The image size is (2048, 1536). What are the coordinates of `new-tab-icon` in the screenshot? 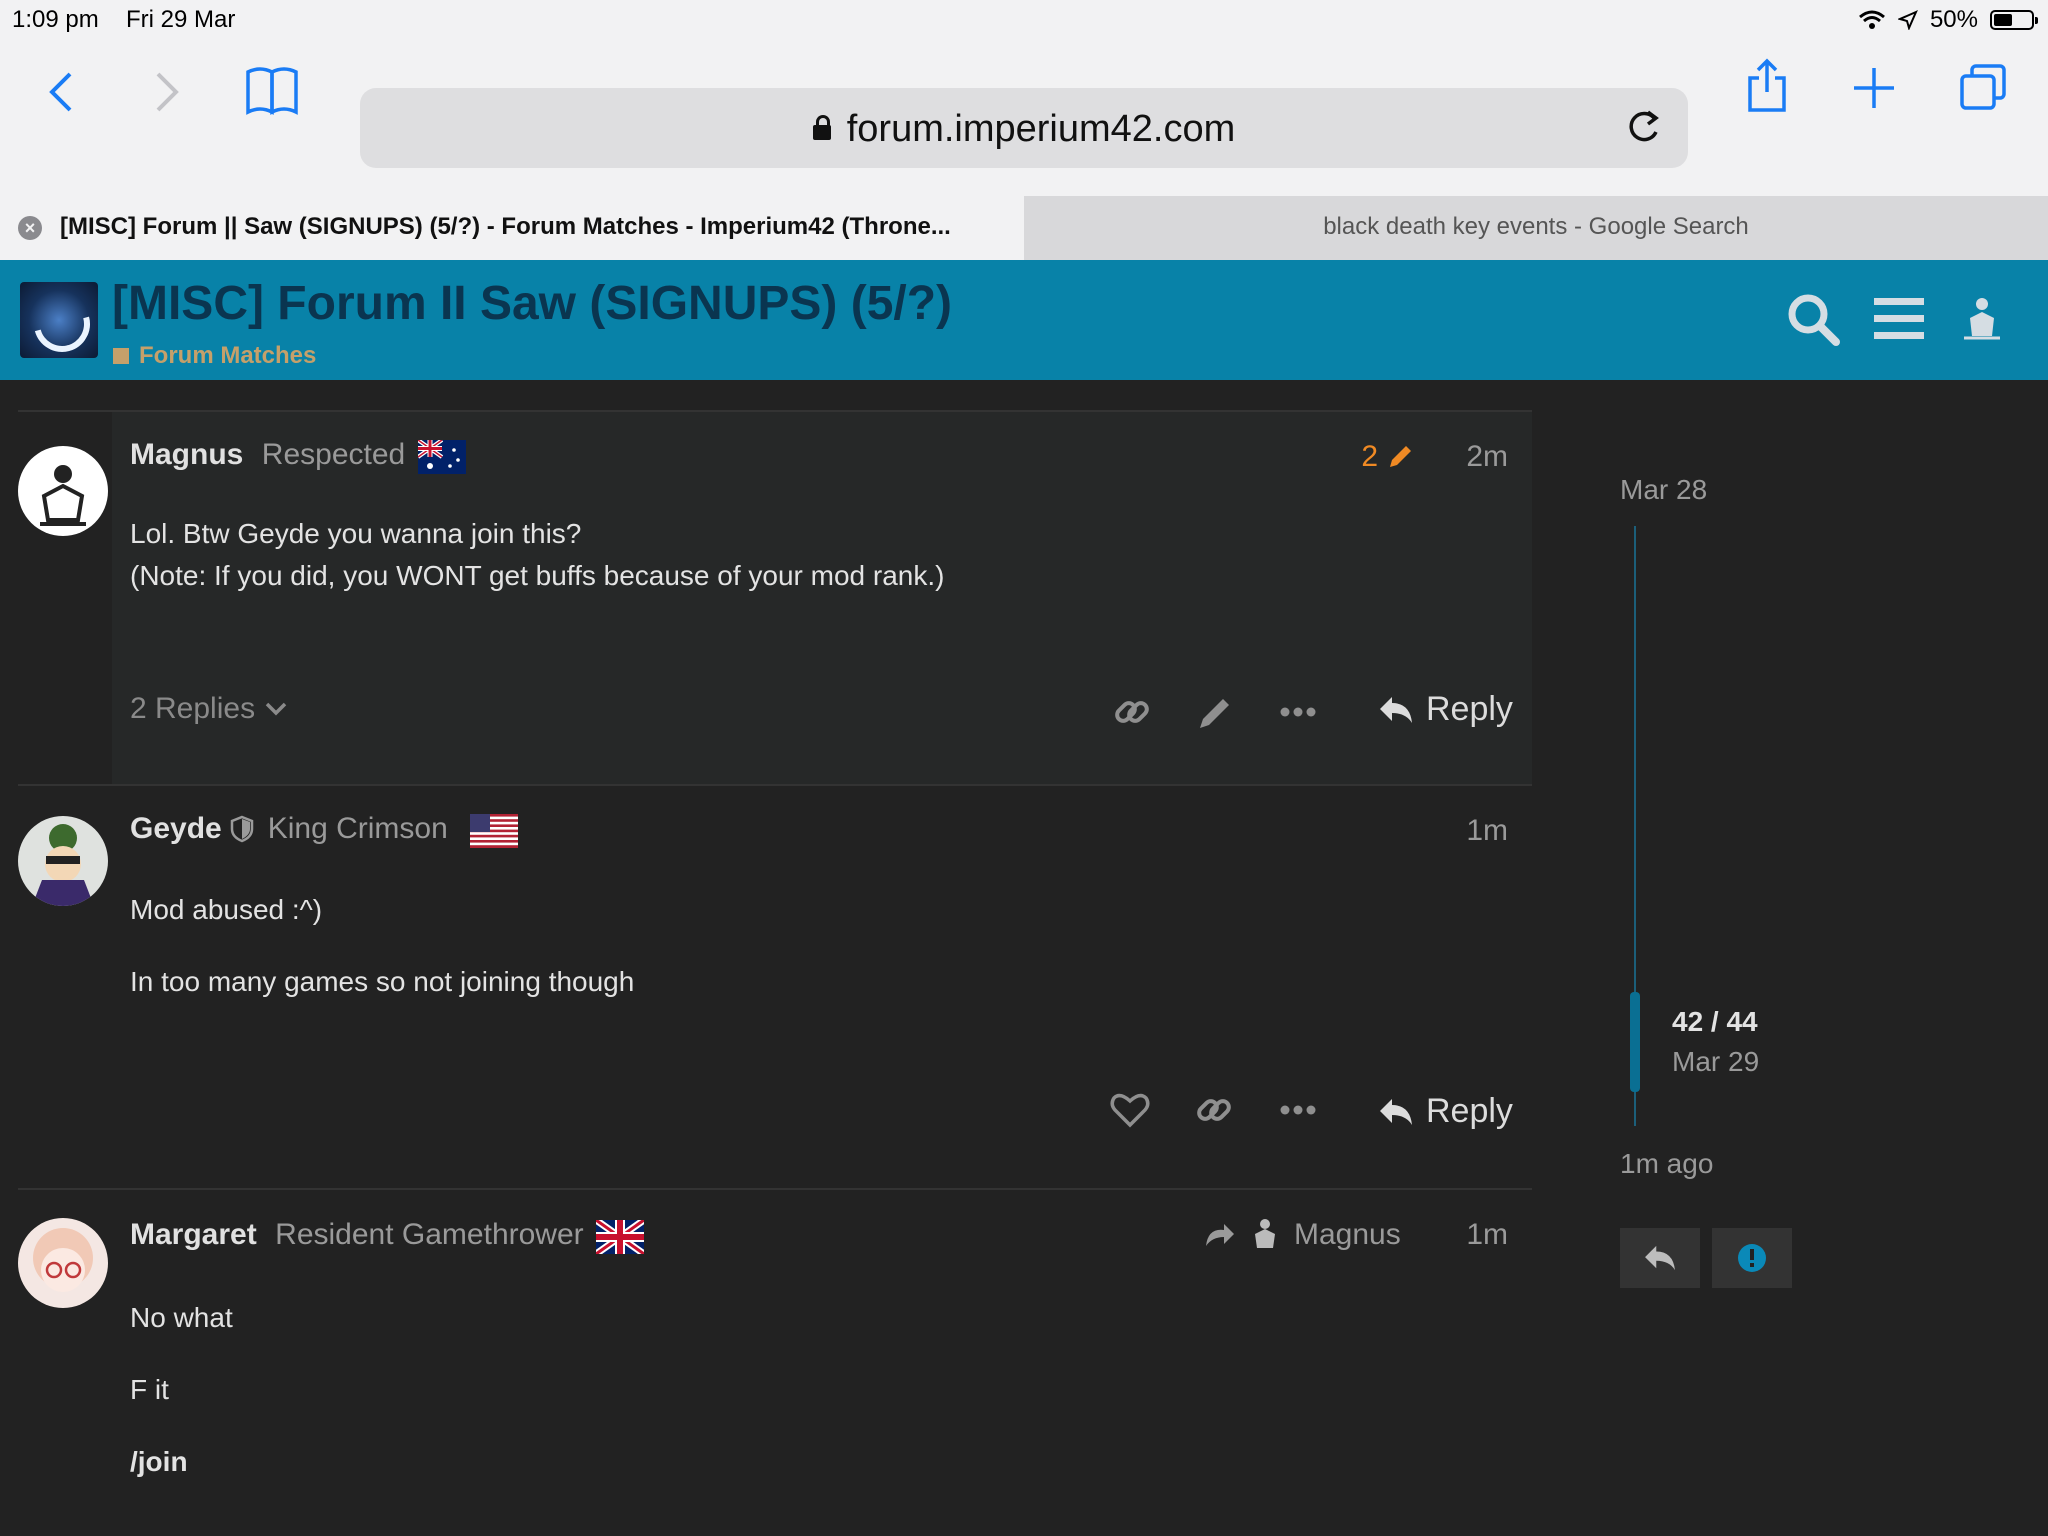 It's located at (1874, 88).